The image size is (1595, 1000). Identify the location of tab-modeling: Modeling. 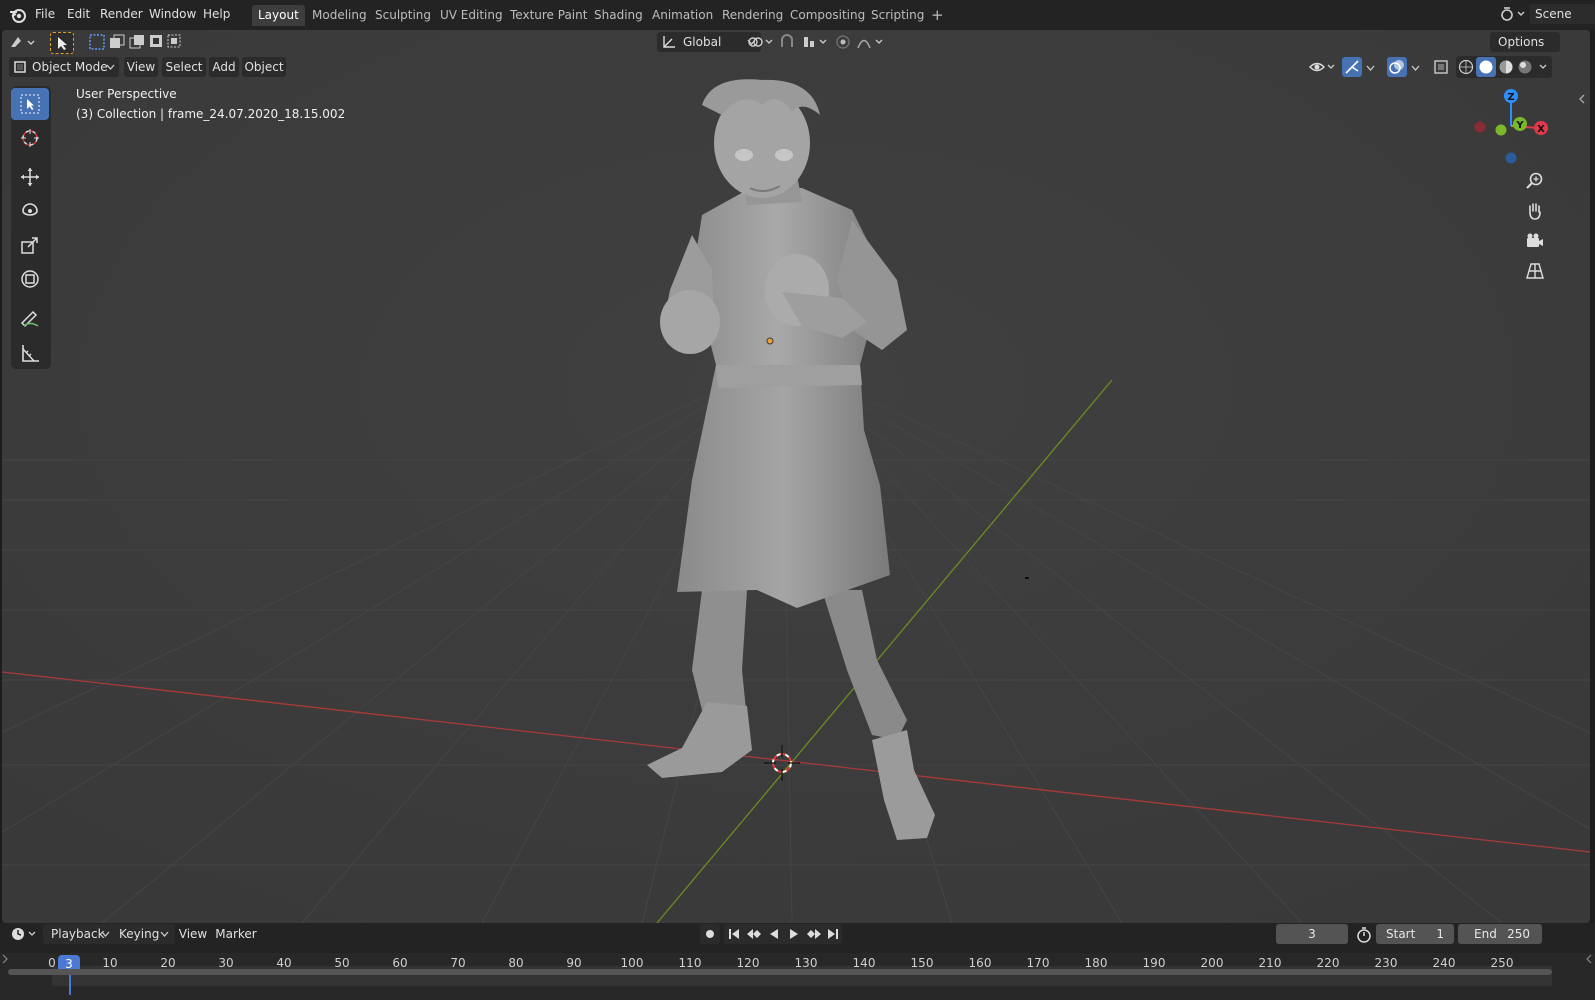
(339, 15).